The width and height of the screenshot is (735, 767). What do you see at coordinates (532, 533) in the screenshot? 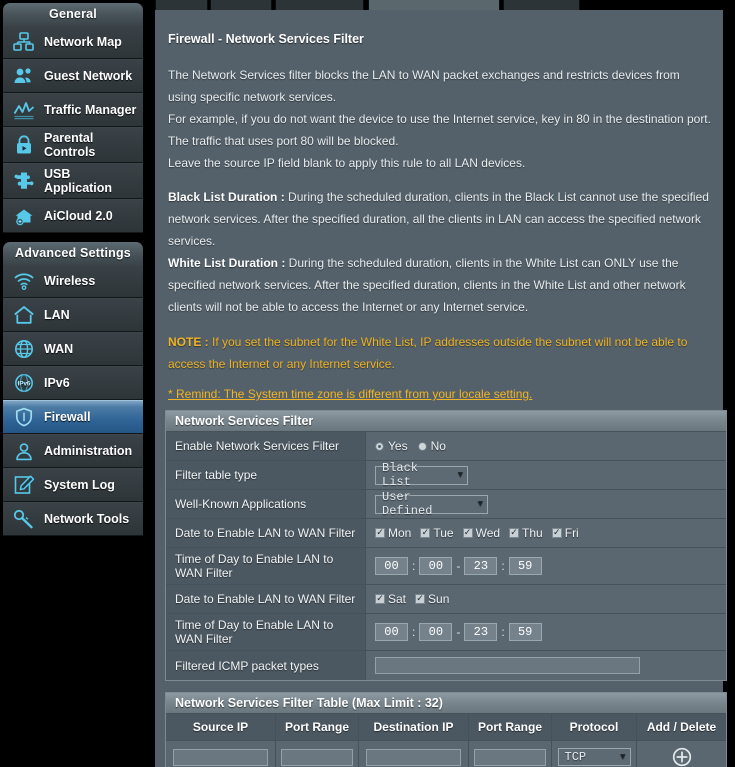
I see `checkbox-thu-label: Thu` at bounding box center [532, 533].